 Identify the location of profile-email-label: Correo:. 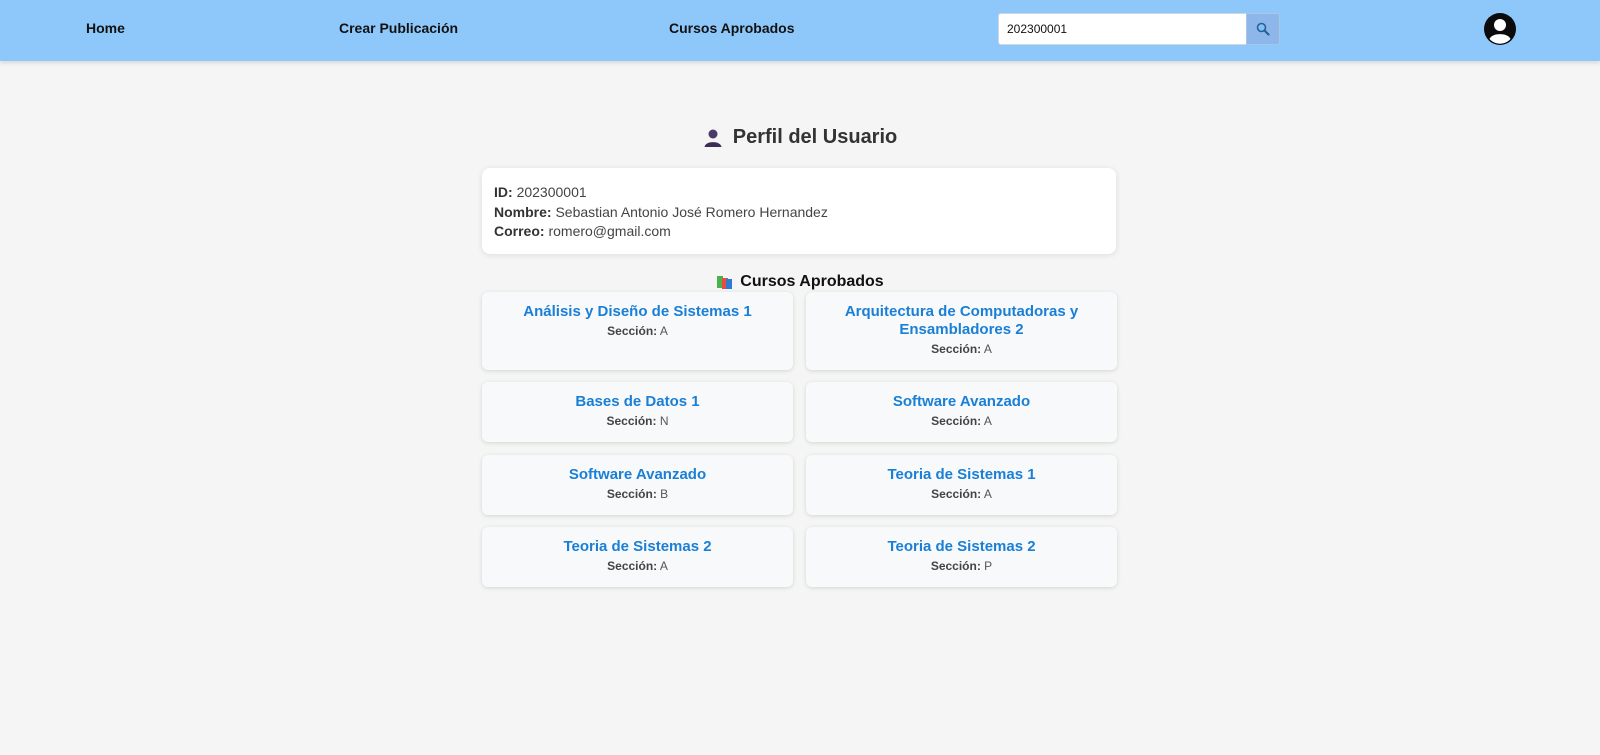
(519, 231).